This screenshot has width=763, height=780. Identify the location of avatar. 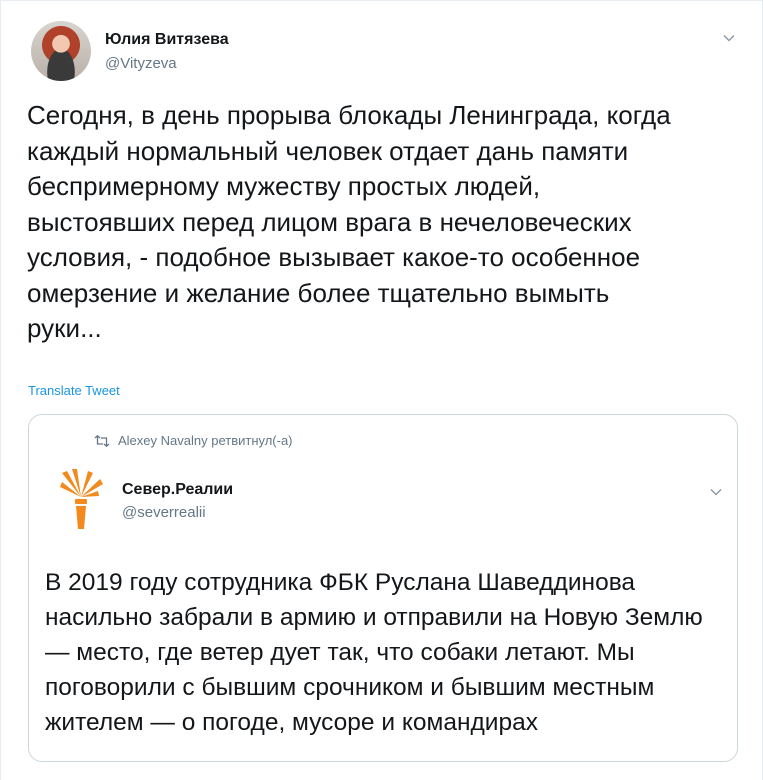
(61, 51).